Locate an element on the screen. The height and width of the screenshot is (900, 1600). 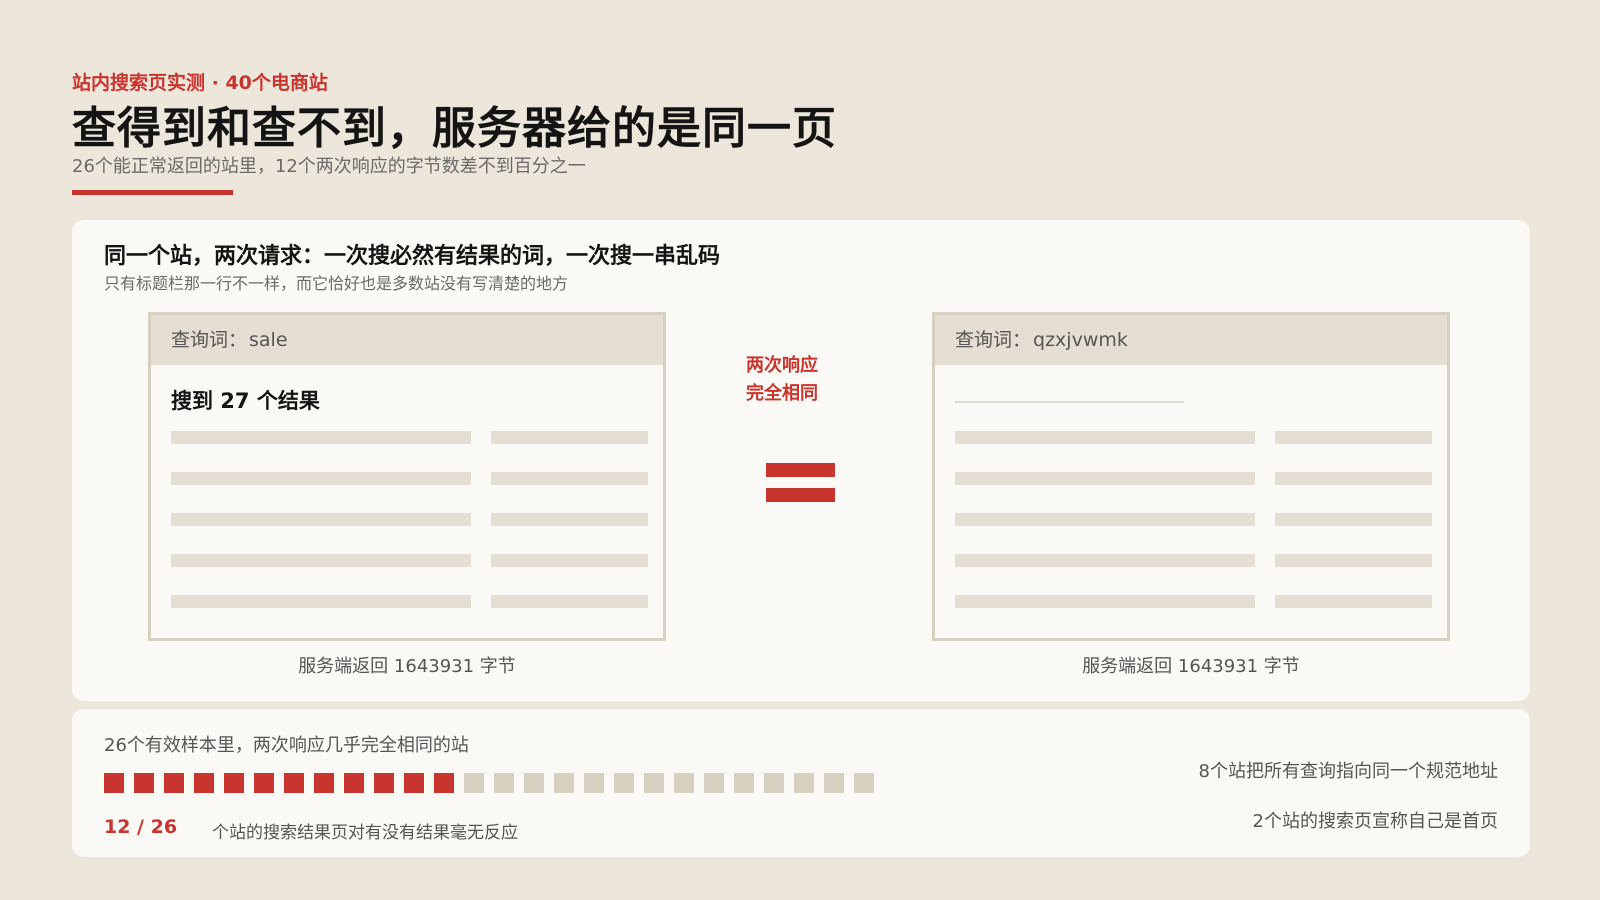
sample-squares is located at coordinates (489, 783).